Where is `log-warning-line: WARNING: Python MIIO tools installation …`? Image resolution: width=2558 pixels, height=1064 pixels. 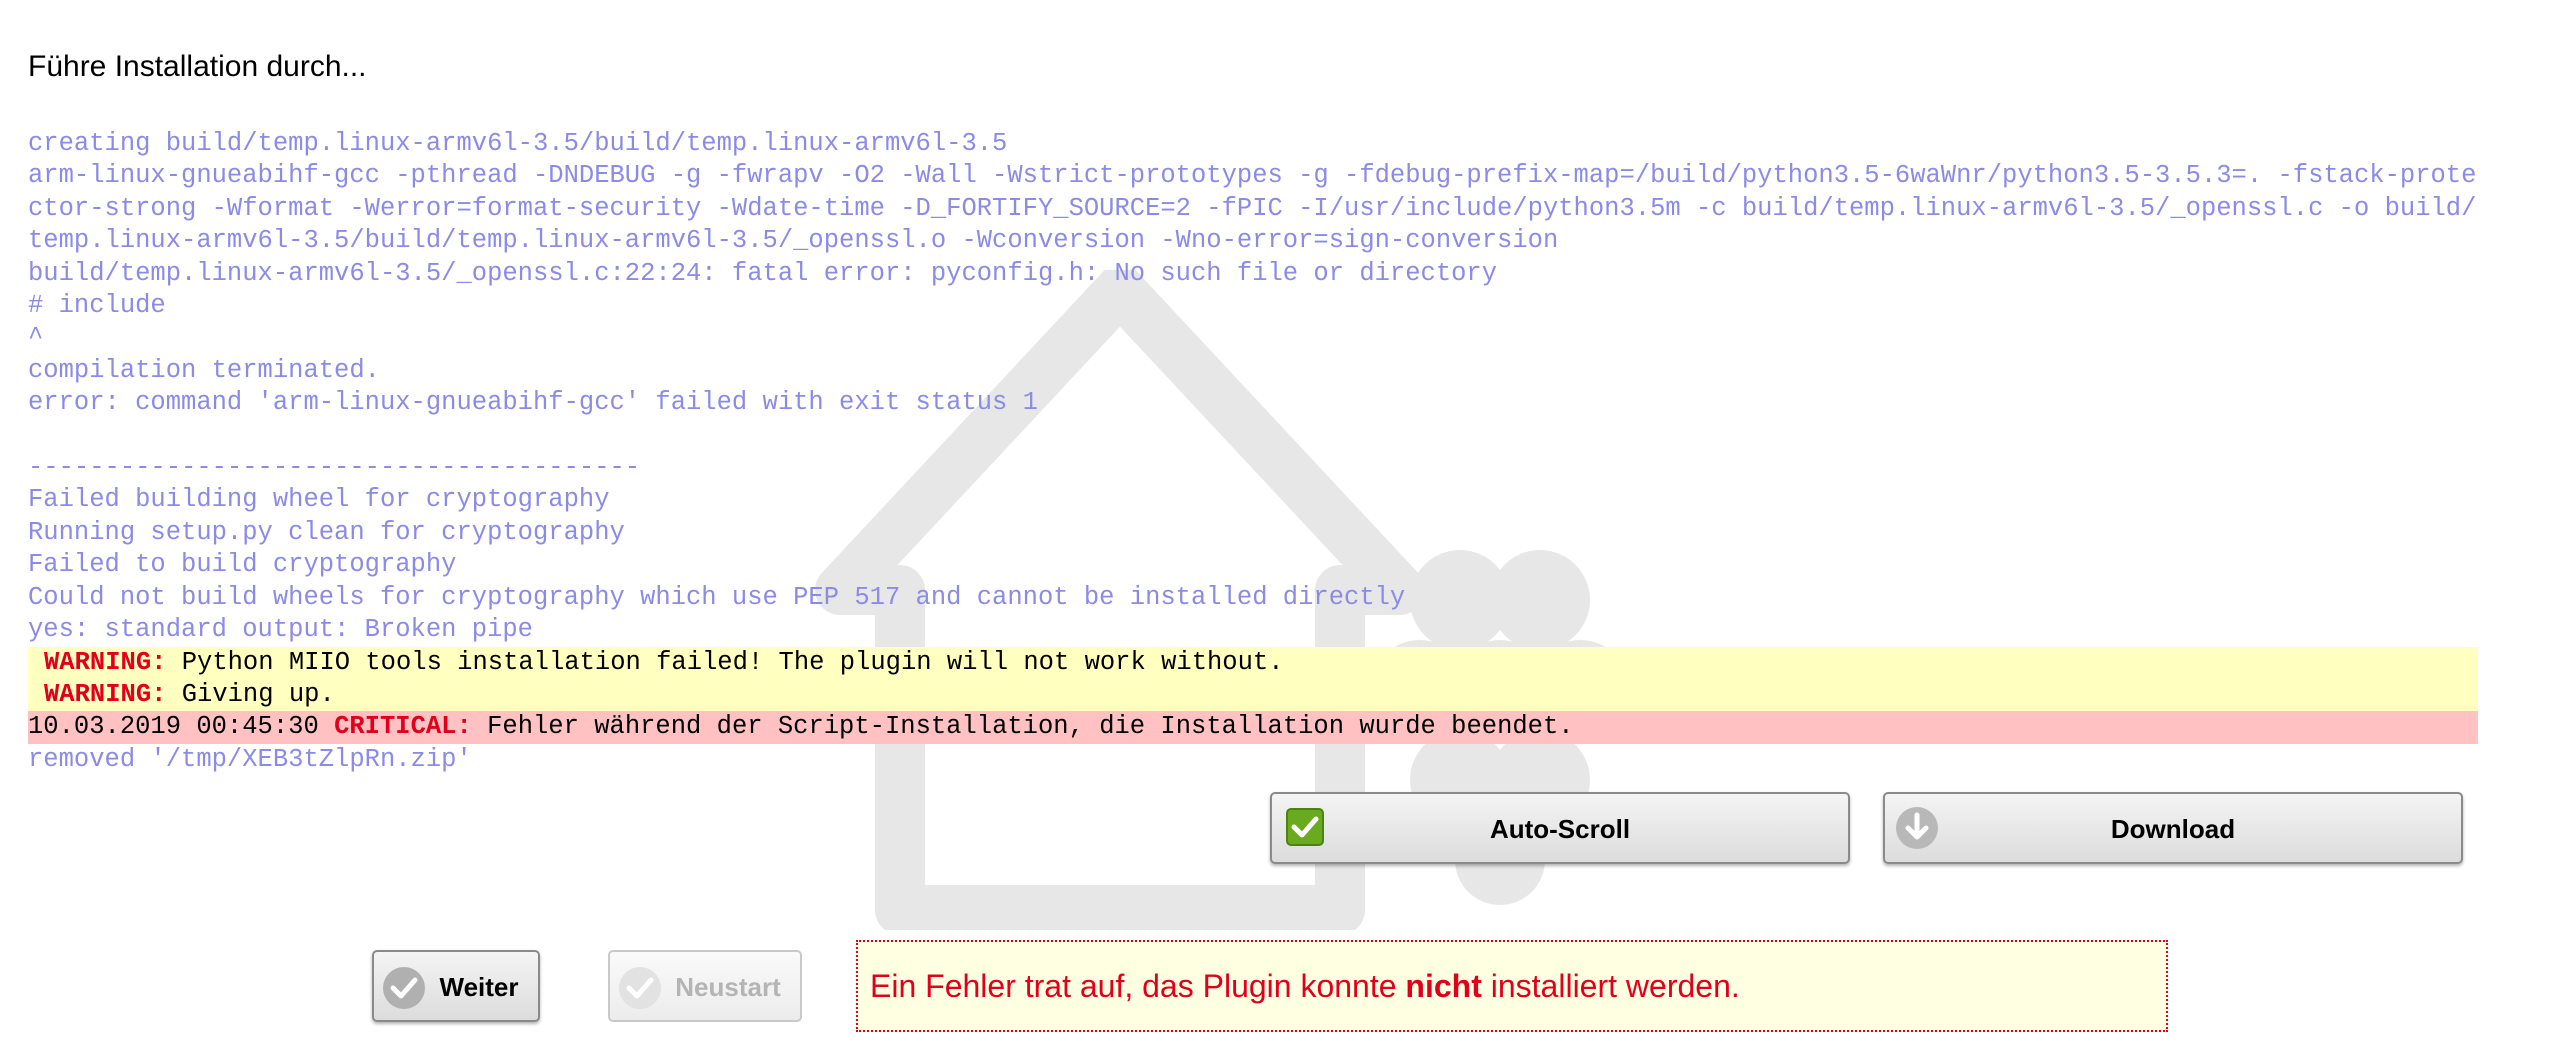
log-warning-line: WARNING: Python MIIO tools installation … is located at coordinates (1253, 662).